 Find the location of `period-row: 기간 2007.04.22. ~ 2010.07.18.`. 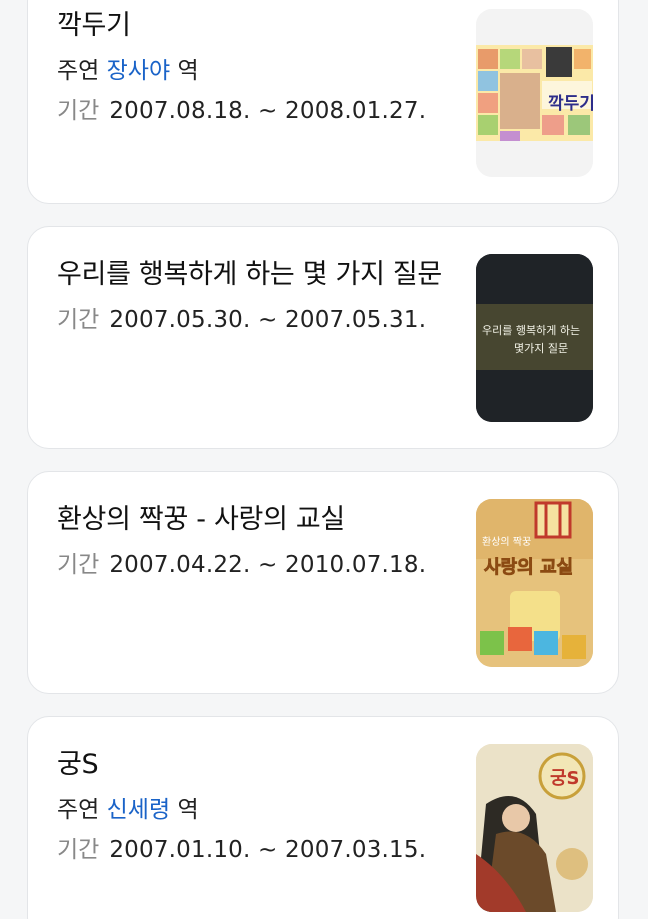

period-row: 기간 2007.04.22. ~ 2010.07.18. is located at coordinates (257, 565).